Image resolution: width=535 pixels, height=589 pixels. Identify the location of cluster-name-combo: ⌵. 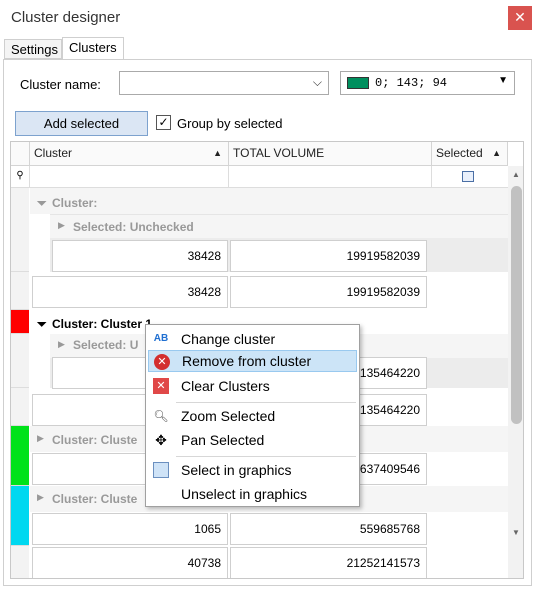
(224, 83).